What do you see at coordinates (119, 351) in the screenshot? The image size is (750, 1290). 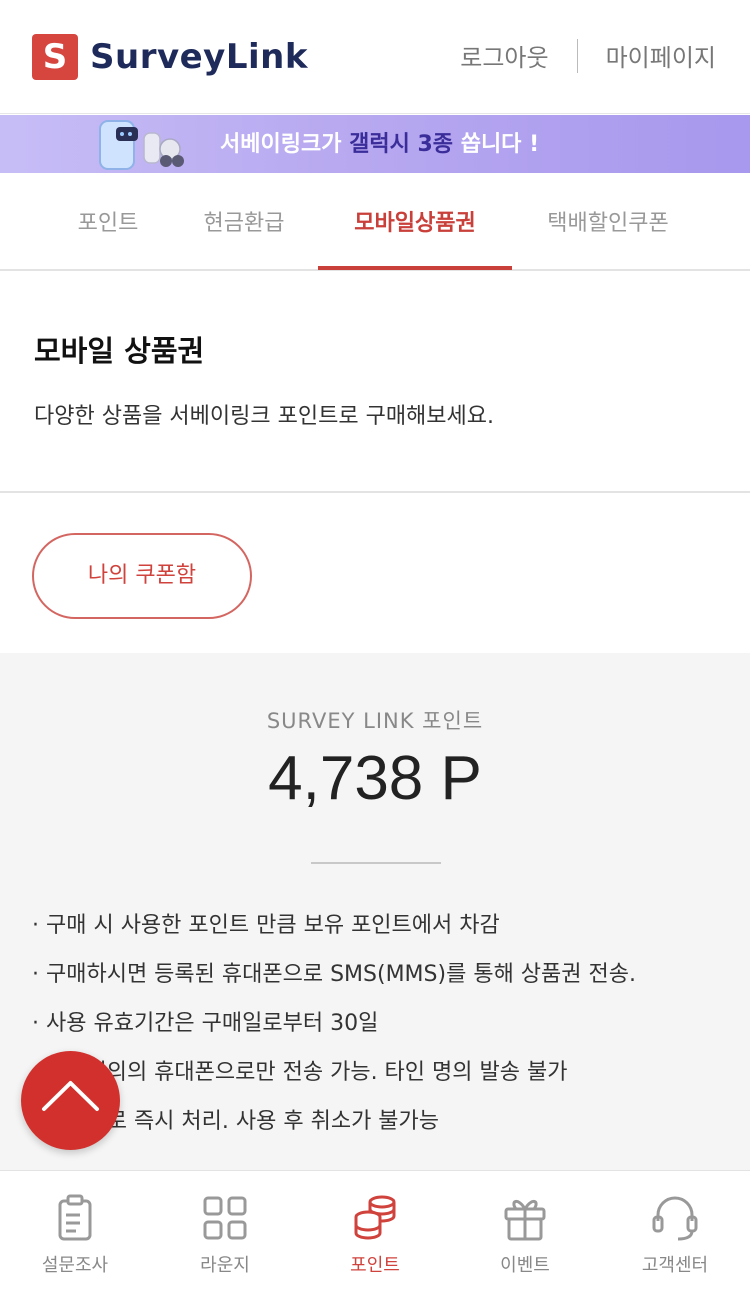 I see `section-title: 모바일 상품권` at bounding box center [119, 351].